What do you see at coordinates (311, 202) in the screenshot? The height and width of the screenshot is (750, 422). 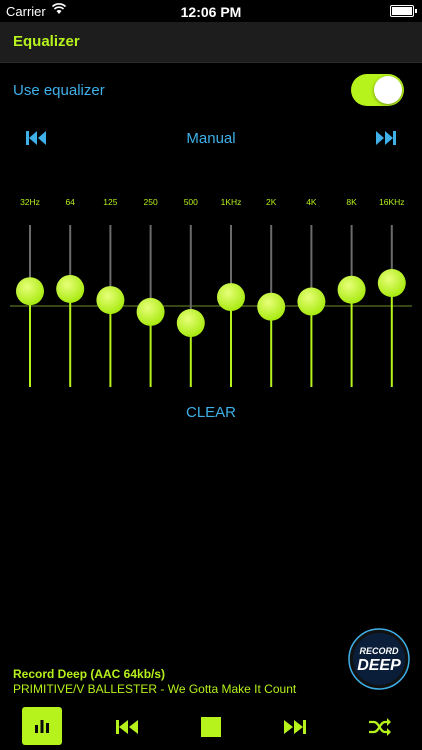 I see `band-label: 4K` at bounding box center [311, 202].